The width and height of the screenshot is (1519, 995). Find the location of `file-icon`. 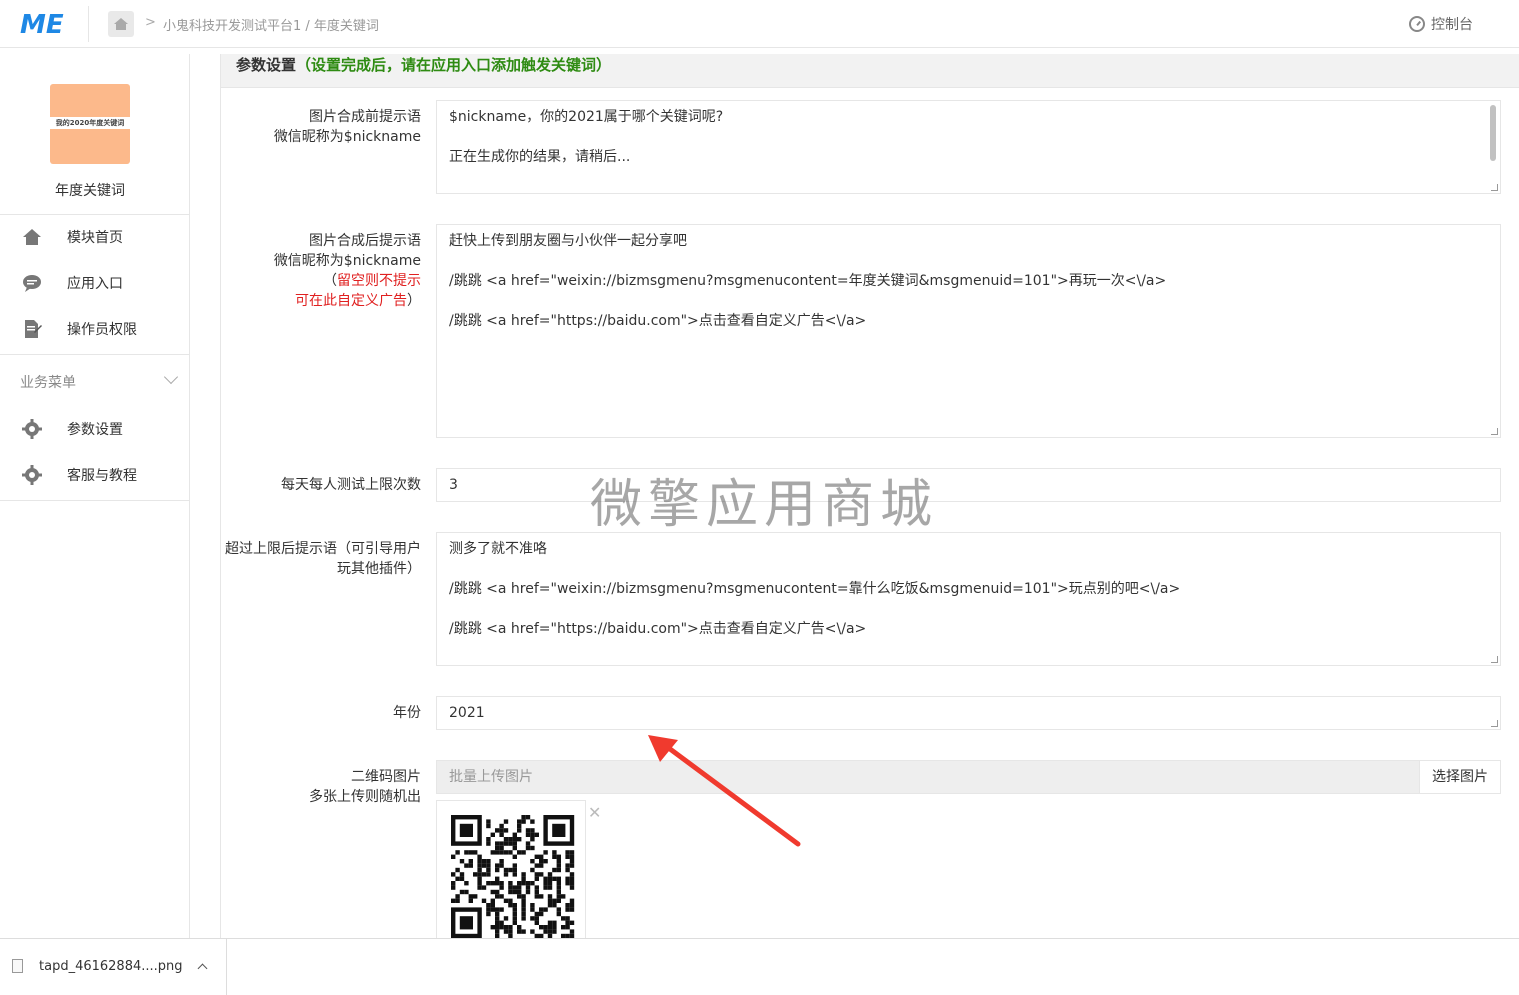

file-icon is located at coordinates (17, 966).